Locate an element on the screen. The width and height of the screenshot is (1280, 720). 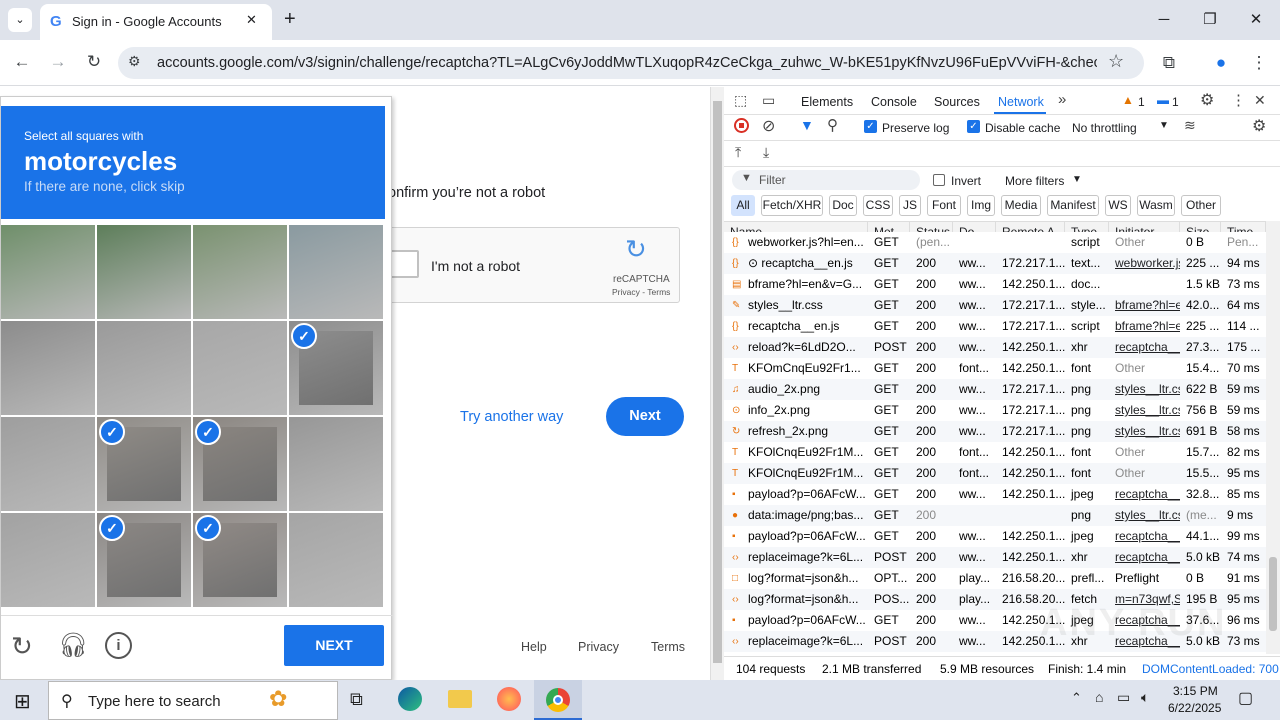
tray-volume-icon: 🔈︎ is located at coordinates (1145, 697).